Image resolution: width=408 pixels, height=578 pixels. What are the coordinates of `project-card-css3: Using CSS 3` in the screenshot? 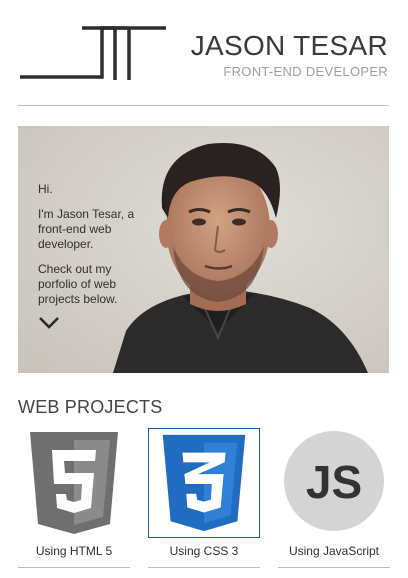 It's located at (204, 498).